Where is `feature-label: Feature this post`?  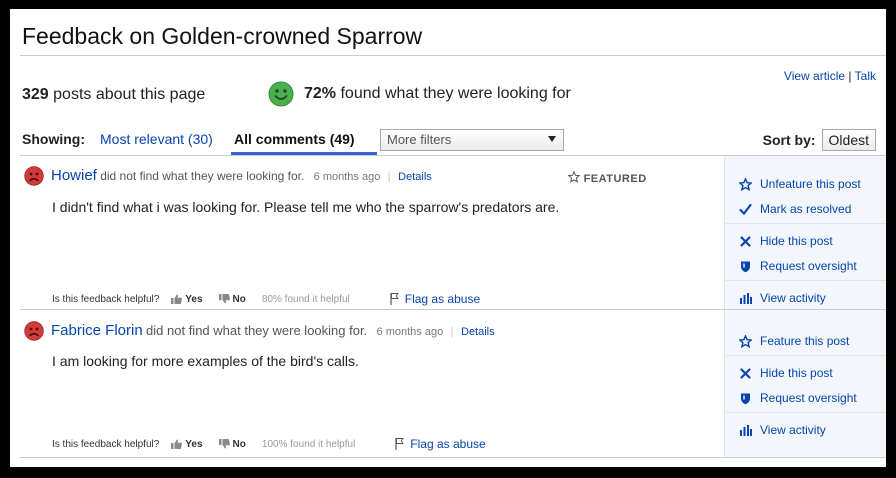
feature-label: Feature this post is located at coordinates (805, 341).